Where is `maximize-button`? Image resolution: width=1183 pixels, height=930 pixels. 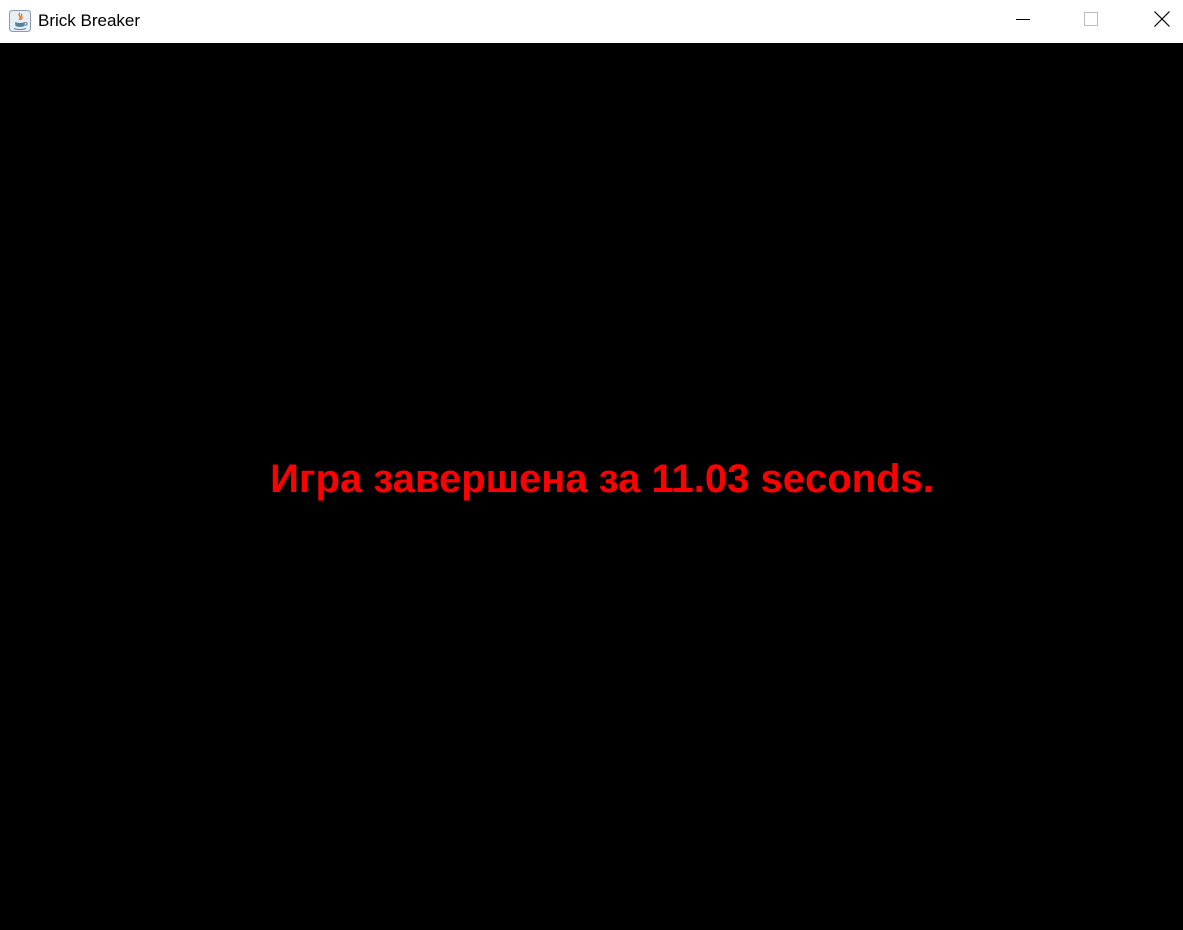
maximize-button is located at coordinates (1091, 21).